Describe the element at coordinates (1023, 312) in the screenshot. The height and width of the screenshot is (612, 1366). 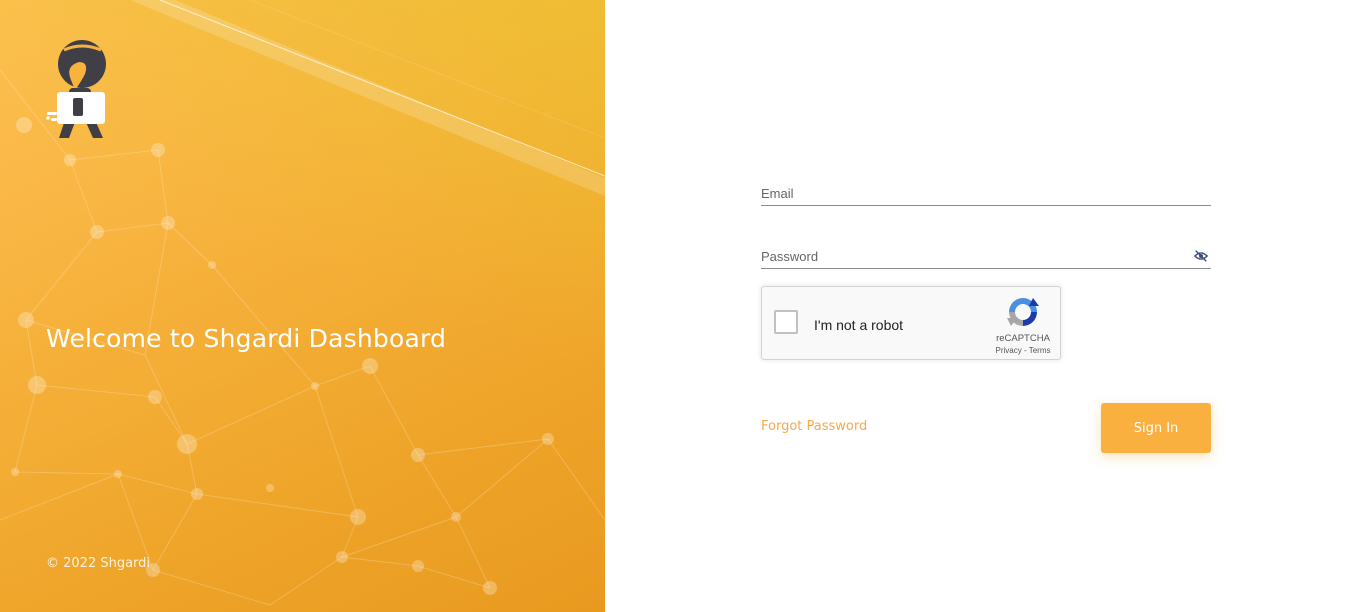
I see `recaptcha-logo-icon` at that location.